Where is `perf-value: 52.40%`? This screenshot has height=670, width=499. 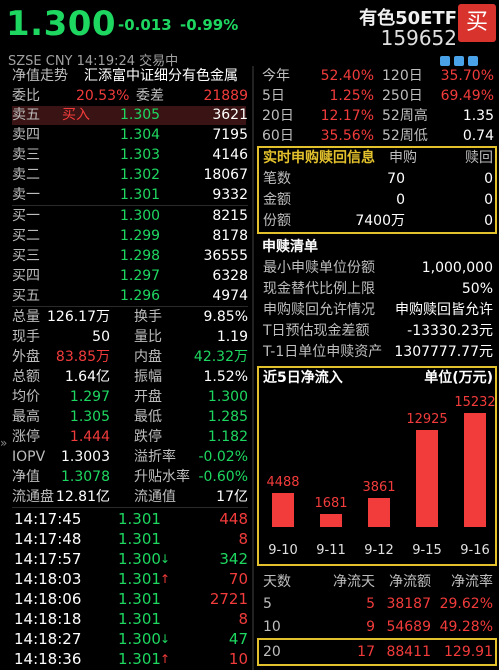
perf-value: 52.40% is located at coordinates (347, 76).